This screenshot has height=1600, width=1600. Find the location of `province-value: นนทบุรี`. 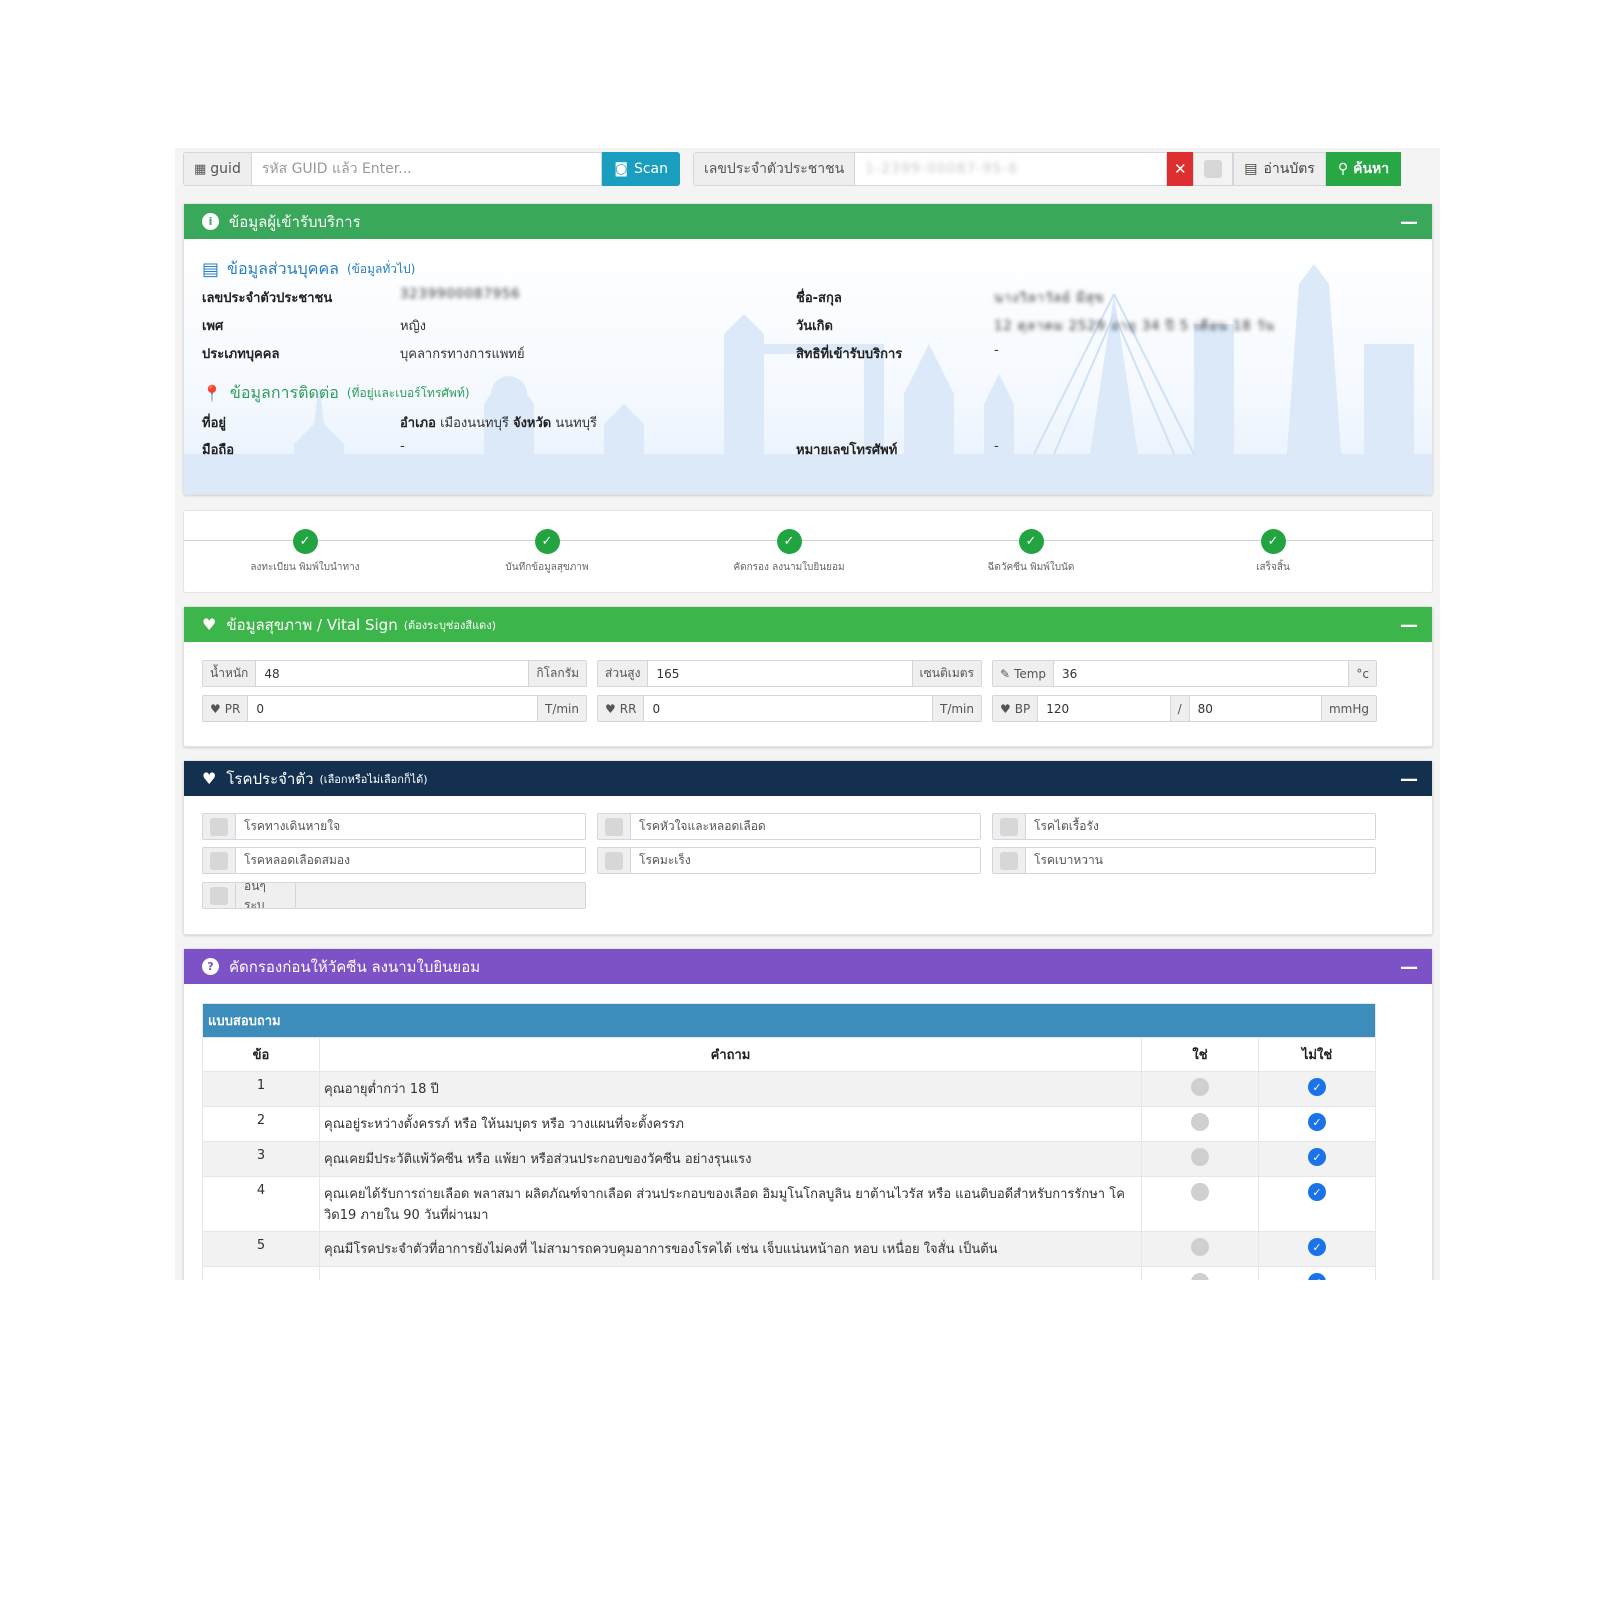

province-value: นนทบุรี is located at coordinates (576, 423).